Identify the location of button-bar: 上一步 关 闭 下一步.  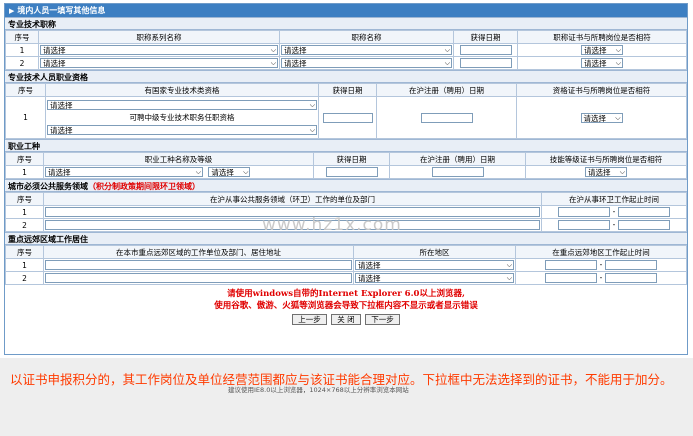
(346, 318).